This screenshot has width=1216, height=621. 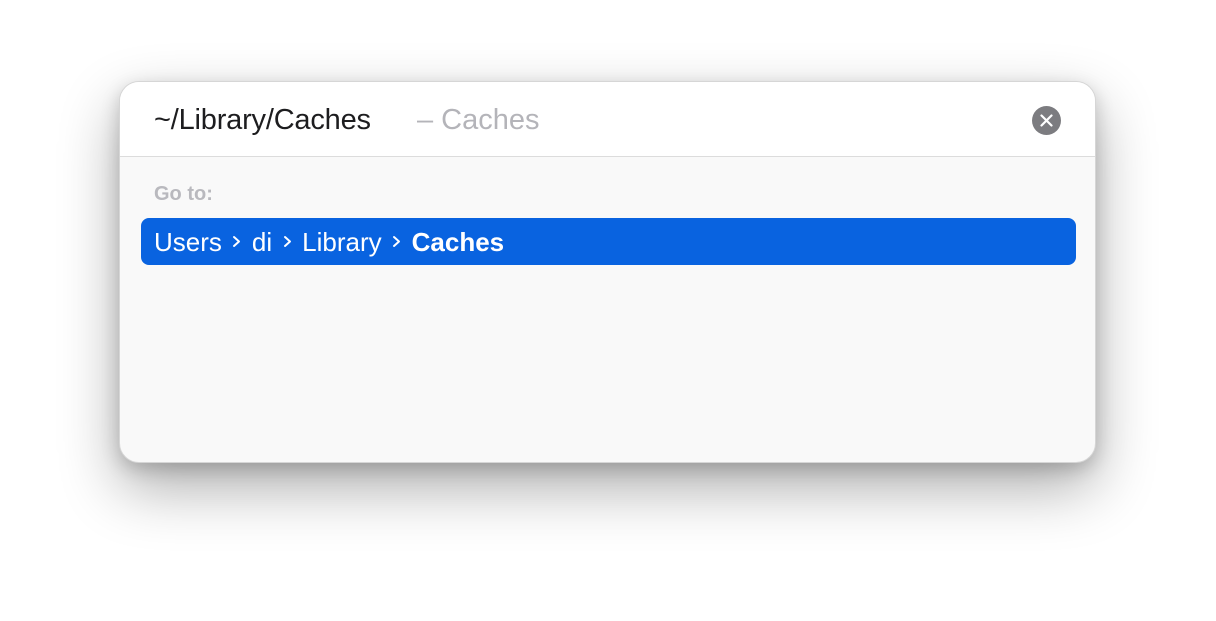 What do you see at coordinates (183, 194) in the screenshot?
I see `go-to-label: Go to:` at bounding box center [183, 194].